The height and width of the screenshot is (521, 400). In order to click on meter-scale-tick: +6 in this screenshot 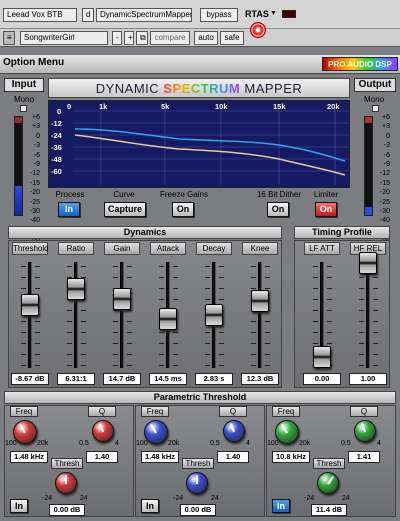, I will do `click(386, 117)`.